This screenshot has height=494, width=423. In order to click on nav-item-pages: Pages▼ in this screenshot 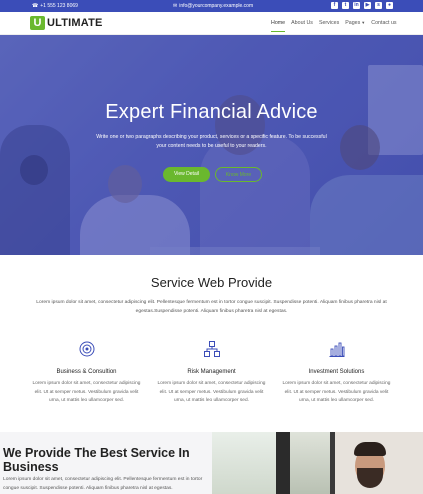, I will do `click(355, 25)`.